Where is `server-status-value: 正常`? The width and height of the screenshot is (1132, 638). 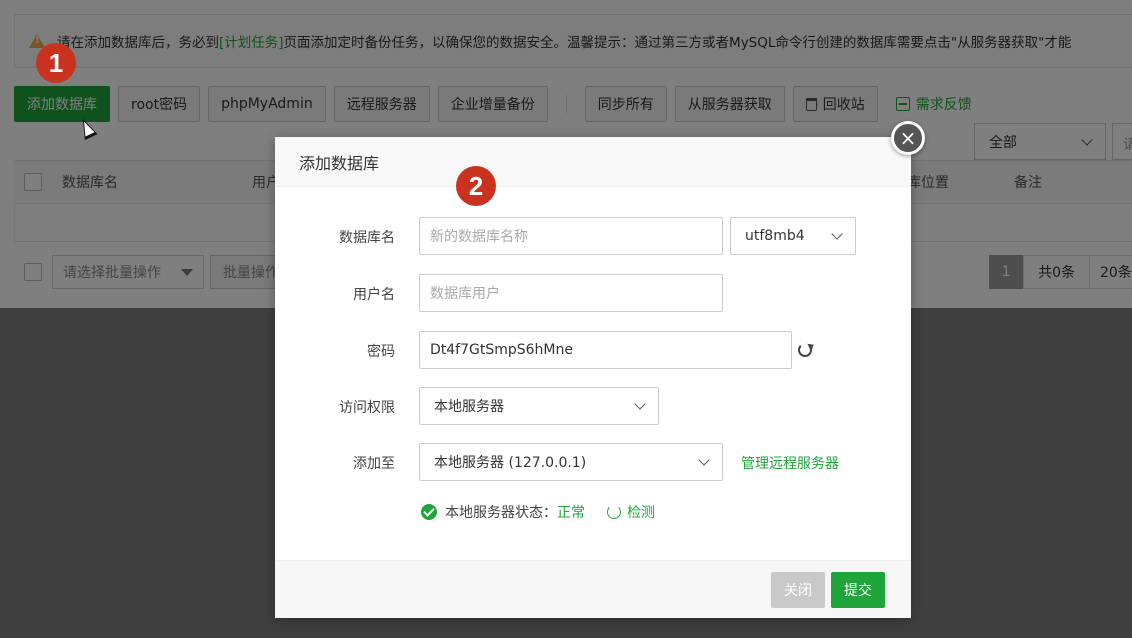
server-status-value: 正常 is located at coordinates (571, 513).